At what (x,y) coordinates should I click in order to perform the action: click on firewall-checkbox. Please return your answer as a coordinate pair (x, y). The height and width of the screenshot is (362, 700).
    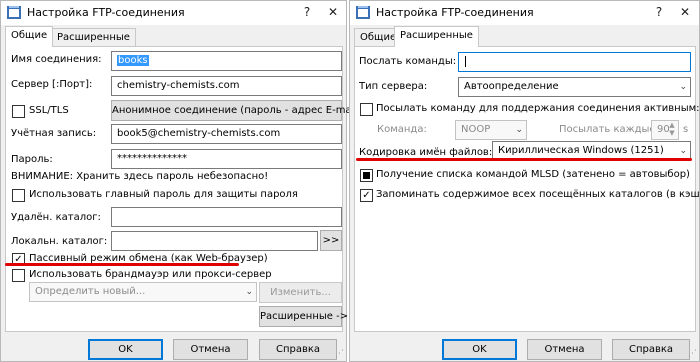
    Looking at the image, I should click on (18, 275).